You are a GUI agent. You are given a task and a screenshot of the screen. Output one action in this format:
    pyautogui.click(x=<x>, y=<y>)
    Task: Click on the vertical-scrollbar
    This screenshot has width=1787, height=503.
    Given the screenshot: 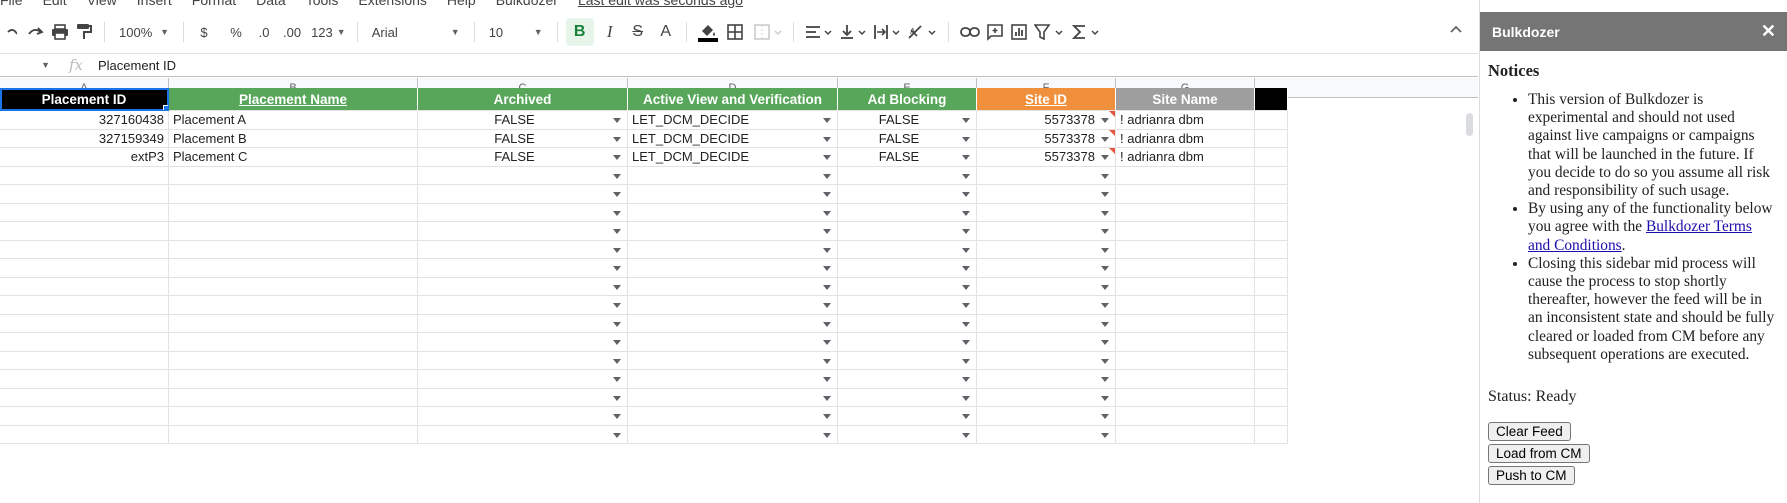 What is the action you would take?
    pyautogui.click(x=1469, y=124)
    